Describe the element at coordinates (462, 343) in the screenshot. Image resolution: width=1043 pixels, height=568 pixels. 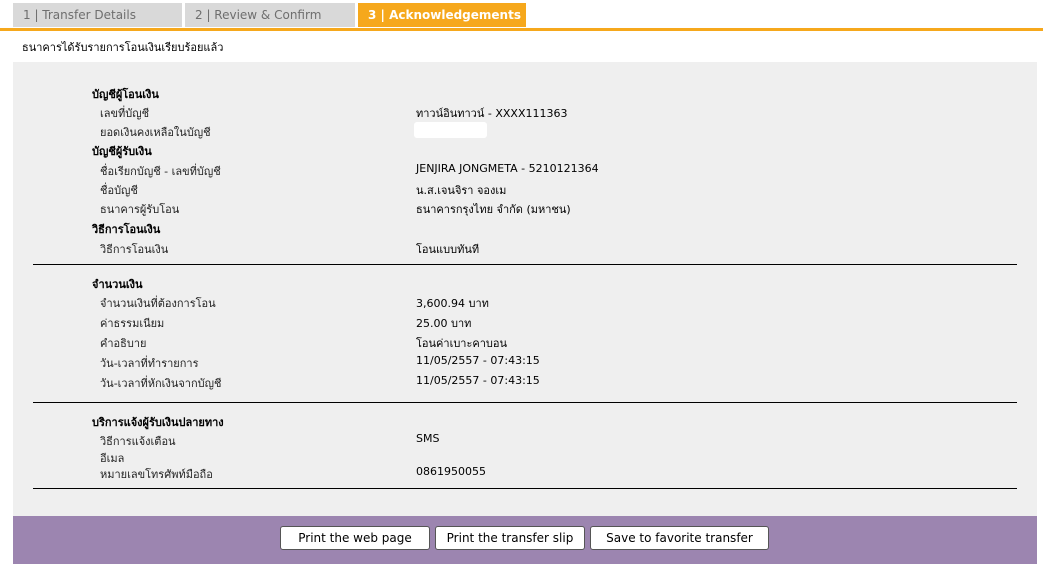
I see `description-value: โอนค่าเบาะคาบอน` at that location.